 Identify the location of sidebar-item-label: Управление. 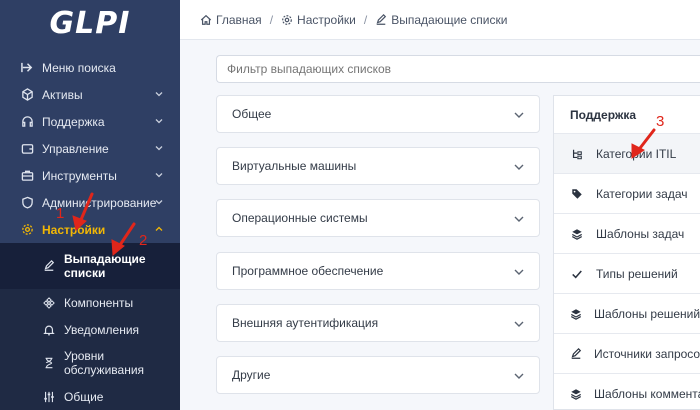
(75, 148).